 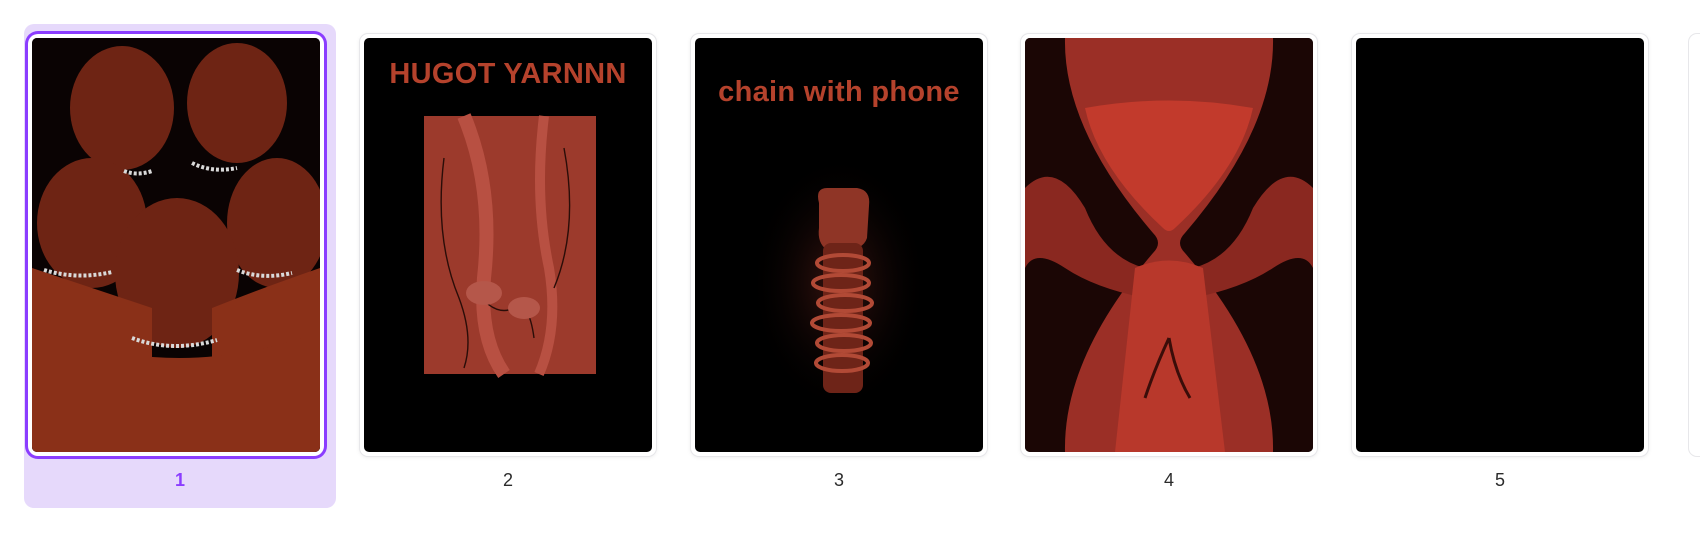 I want to click on page-1-preview, so click(x=176, y=245).